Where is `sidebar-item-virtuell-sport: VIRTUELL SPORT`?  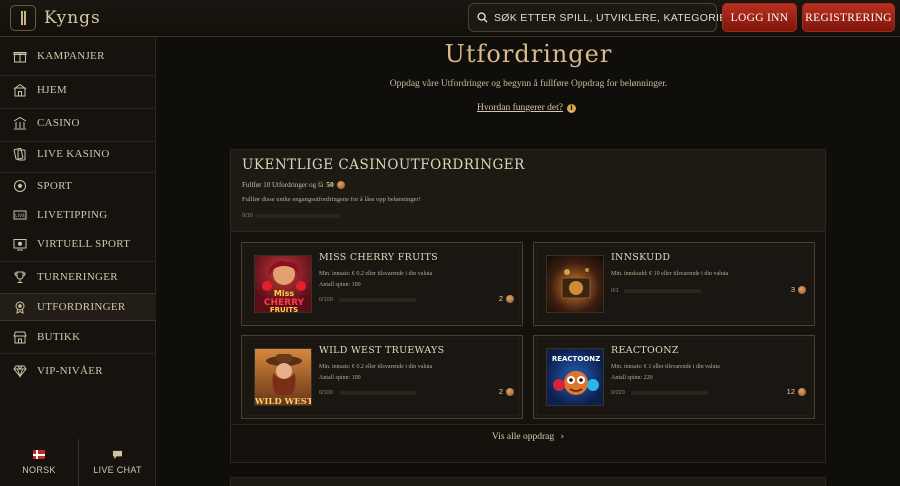 sidebar-item-virtuell-sport: VIRTUELL SPORT is located at coordinates (78, 244).